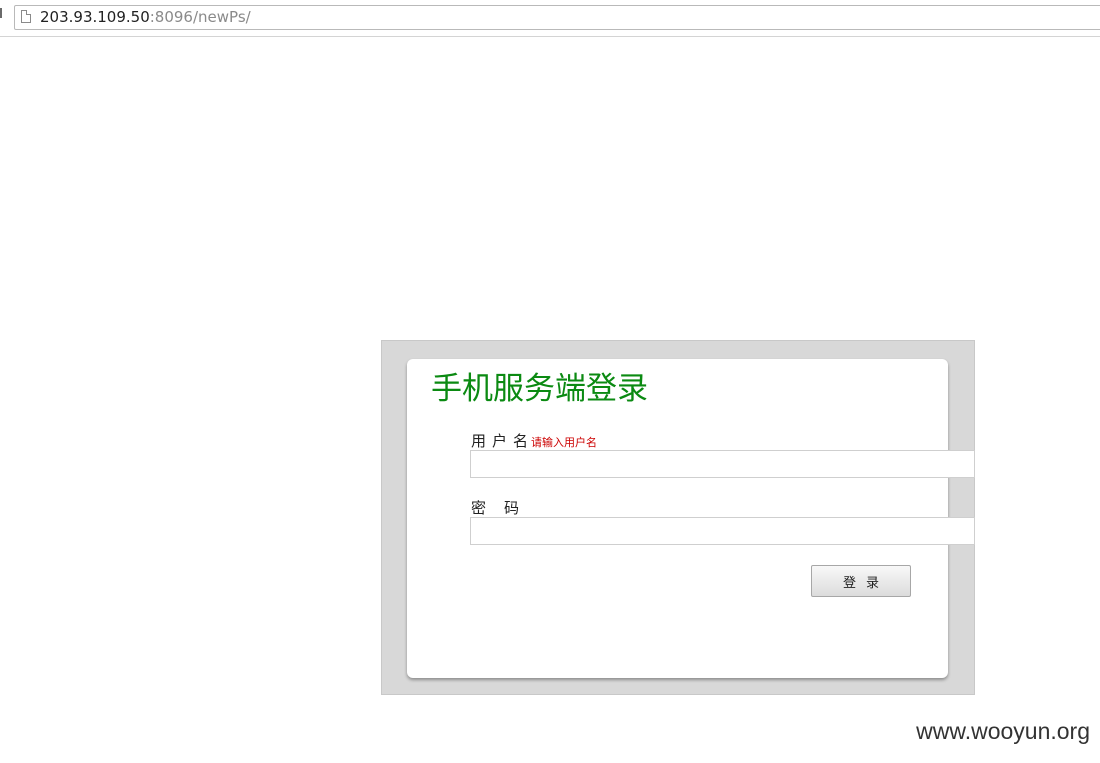 This screenshot has width=1100, height=763. Describe the element at coordinates (504, 508) in the screenshot. I see `password-label: 密码` at that location.